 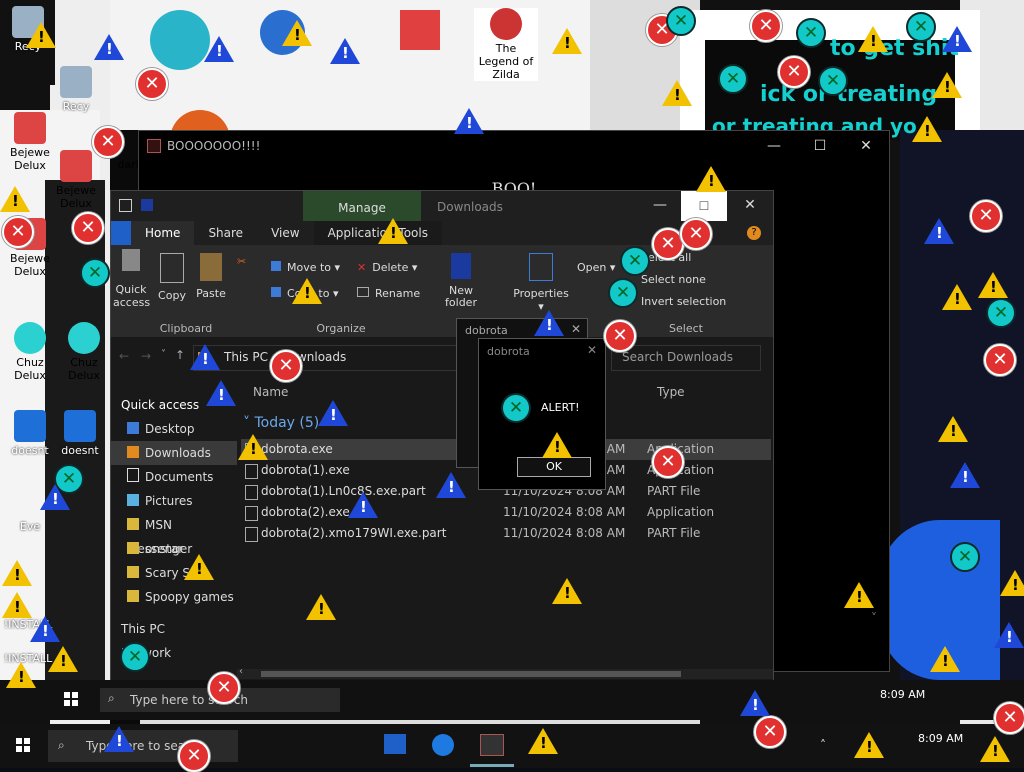 I want to click on file-tab, so click(x=121, y=233).